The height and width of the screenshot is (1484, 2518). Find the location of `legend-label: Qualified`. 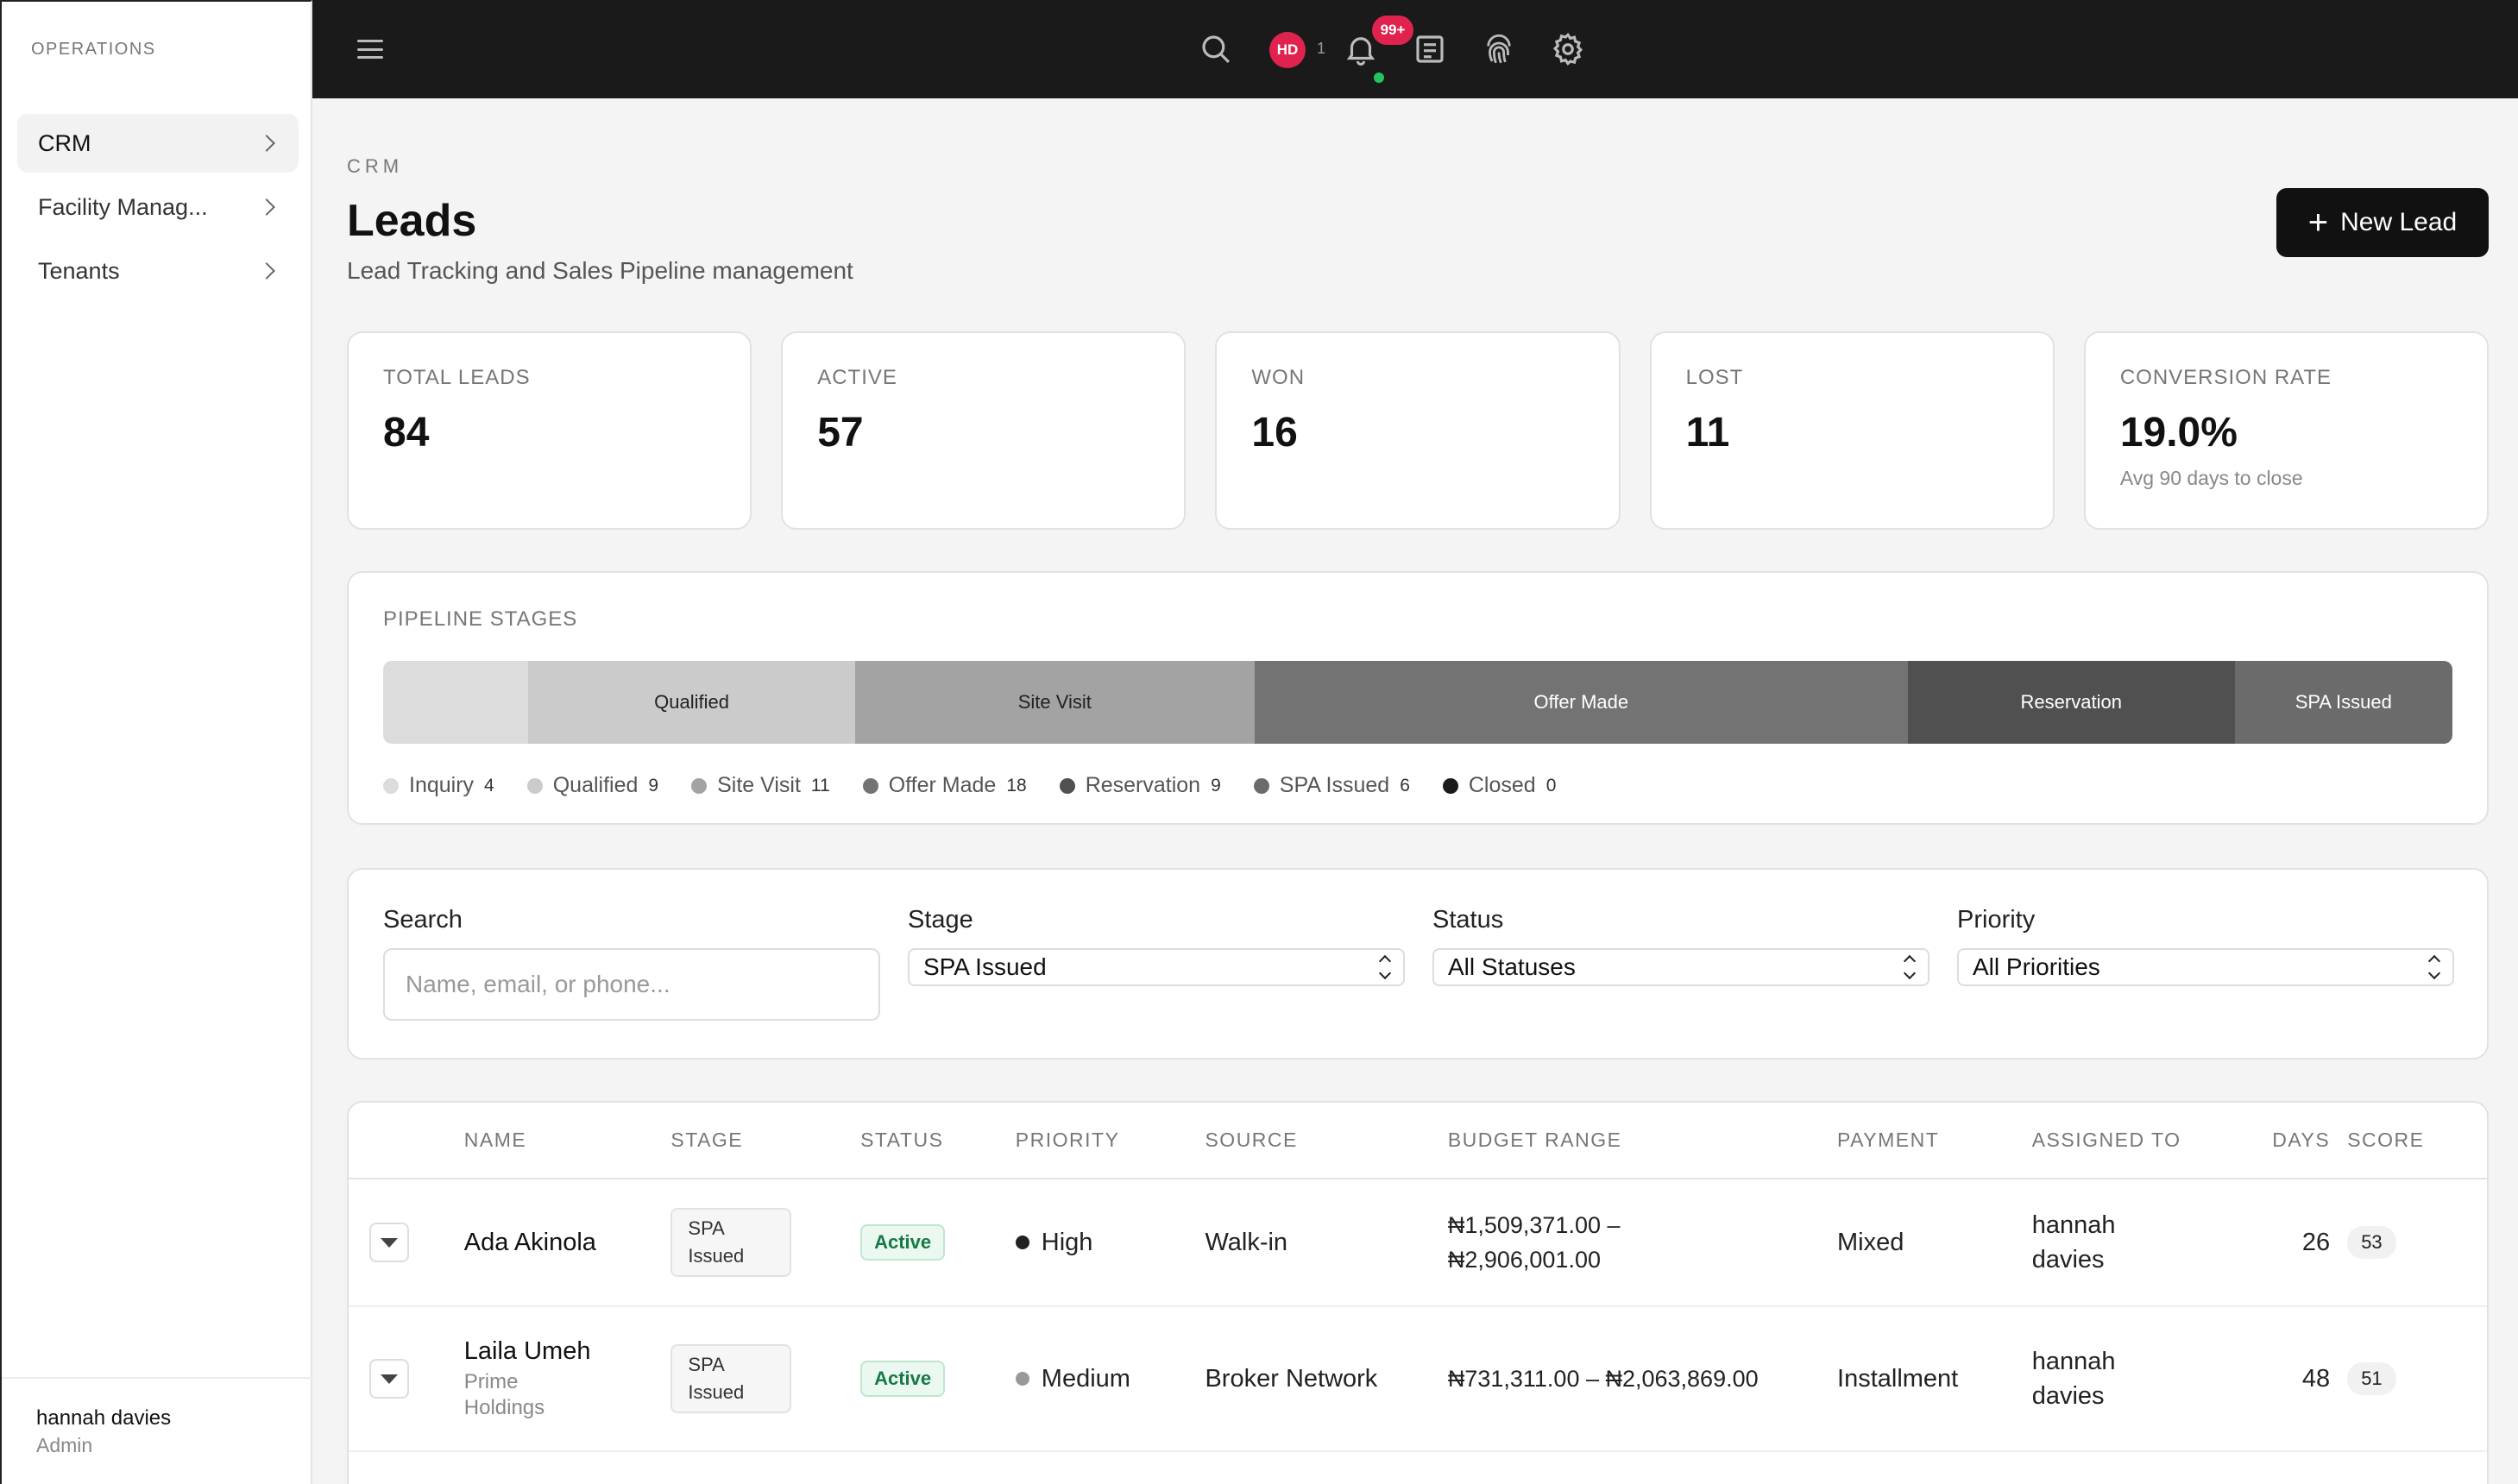

legend-label: Qualified is located at coordinates (595, 785).